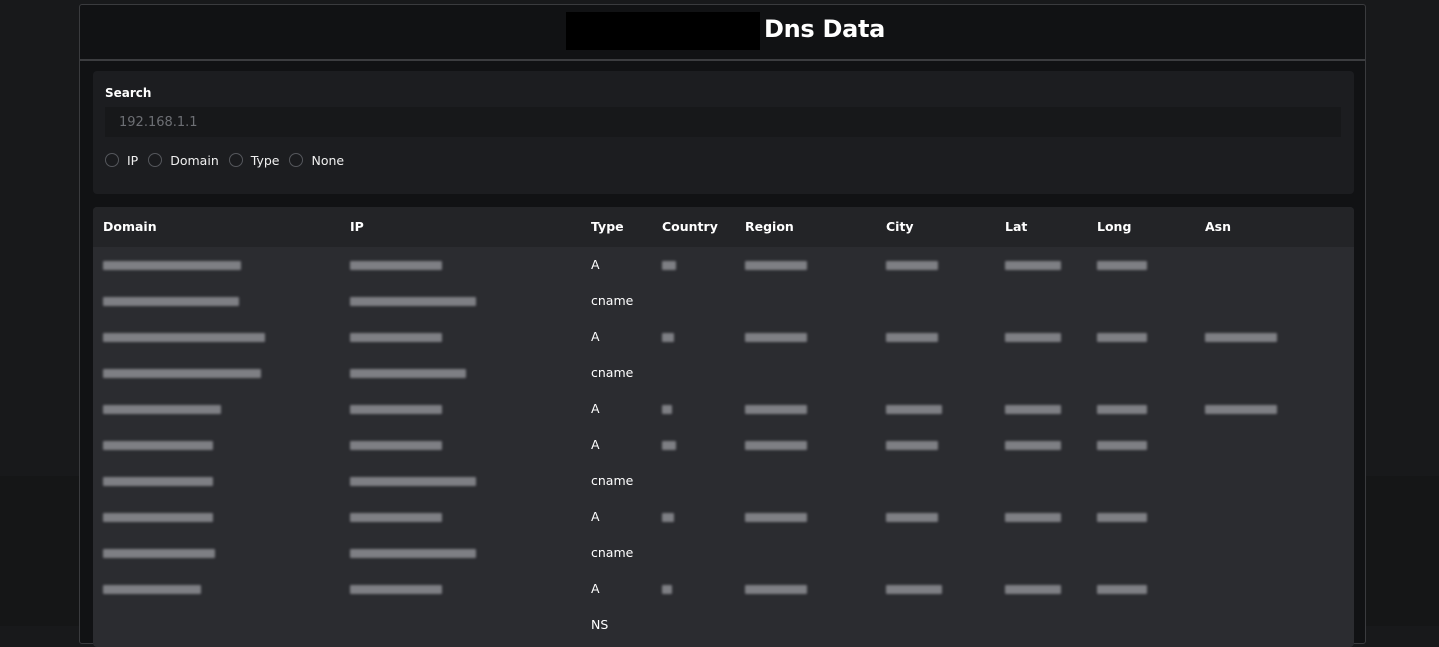 The image size is (1439, 647). What do you see at coordinates (1241, 409) in the screenshot?
I see `cell-asn` at bounding box center [1241, 409].